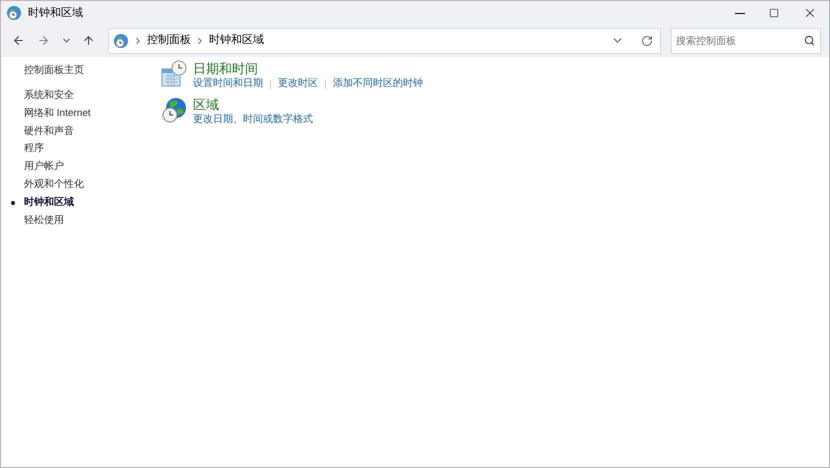 This screenshot has width=830, height=468. What do you see at coordinates (308, 68) in the screenshot?
I see `category-title: 日期和时间` at bounding box center [308, 68].